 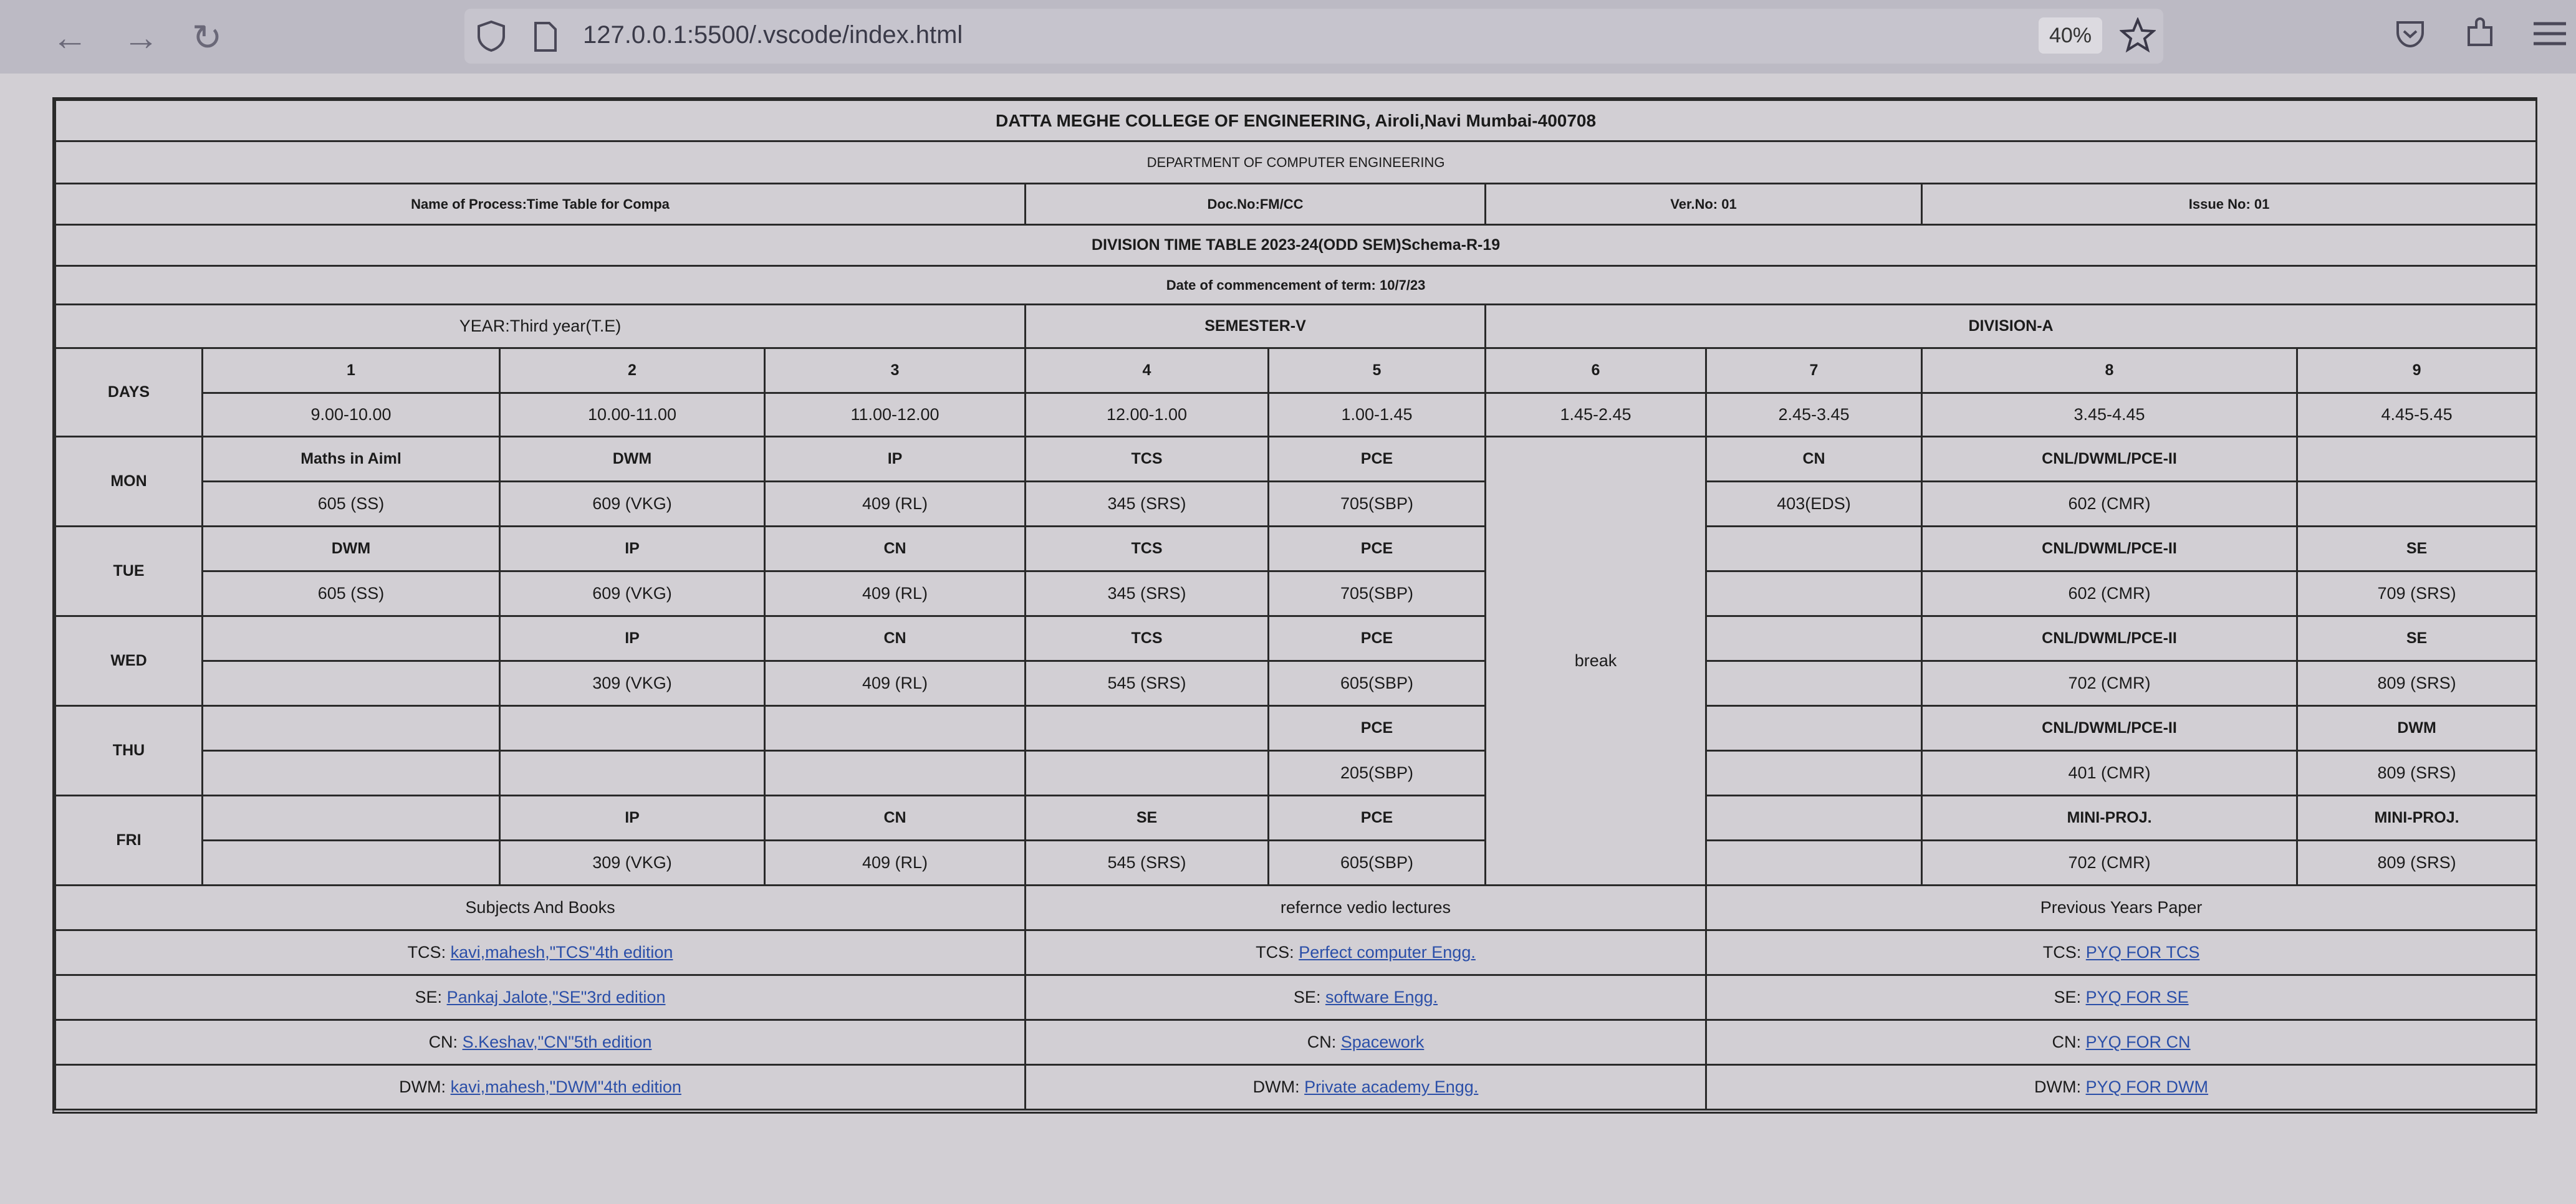 I want to click on zoom-level-badge: 40%, so click(x=2070, y=35).